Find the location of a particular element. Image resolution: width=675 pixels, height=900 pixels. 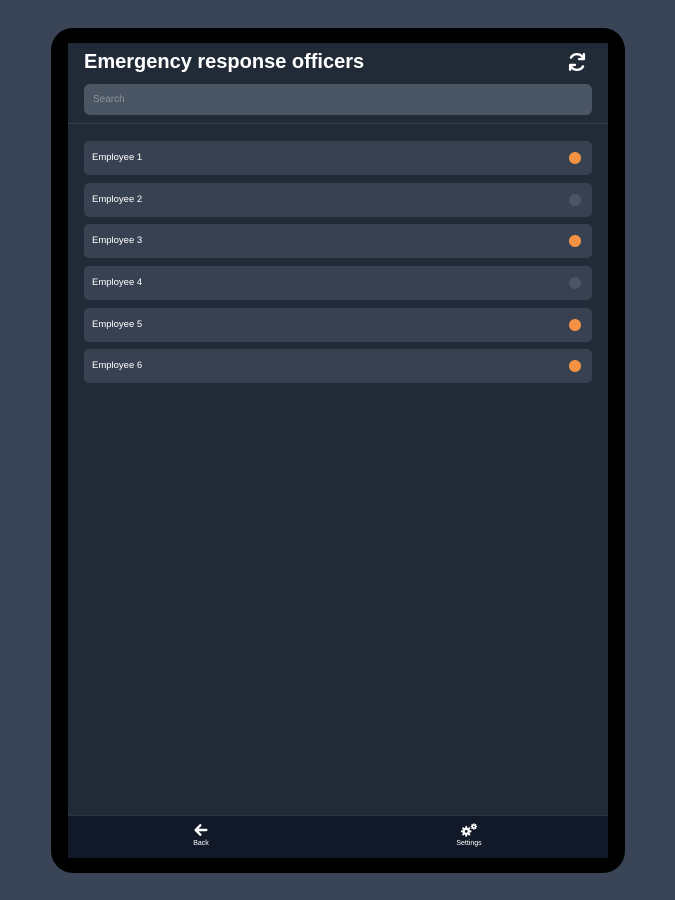

list-item-employee-6: Employee 6 is located at coordinates (338, 366).